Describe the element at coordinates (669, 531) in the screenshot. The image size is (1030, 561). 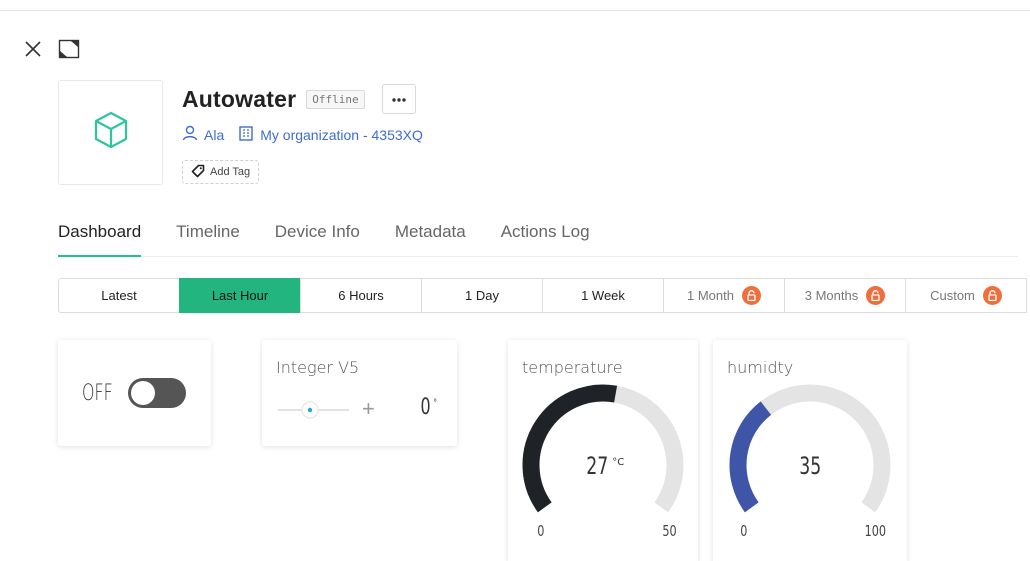
I see `gauge-max: 50` at that location.